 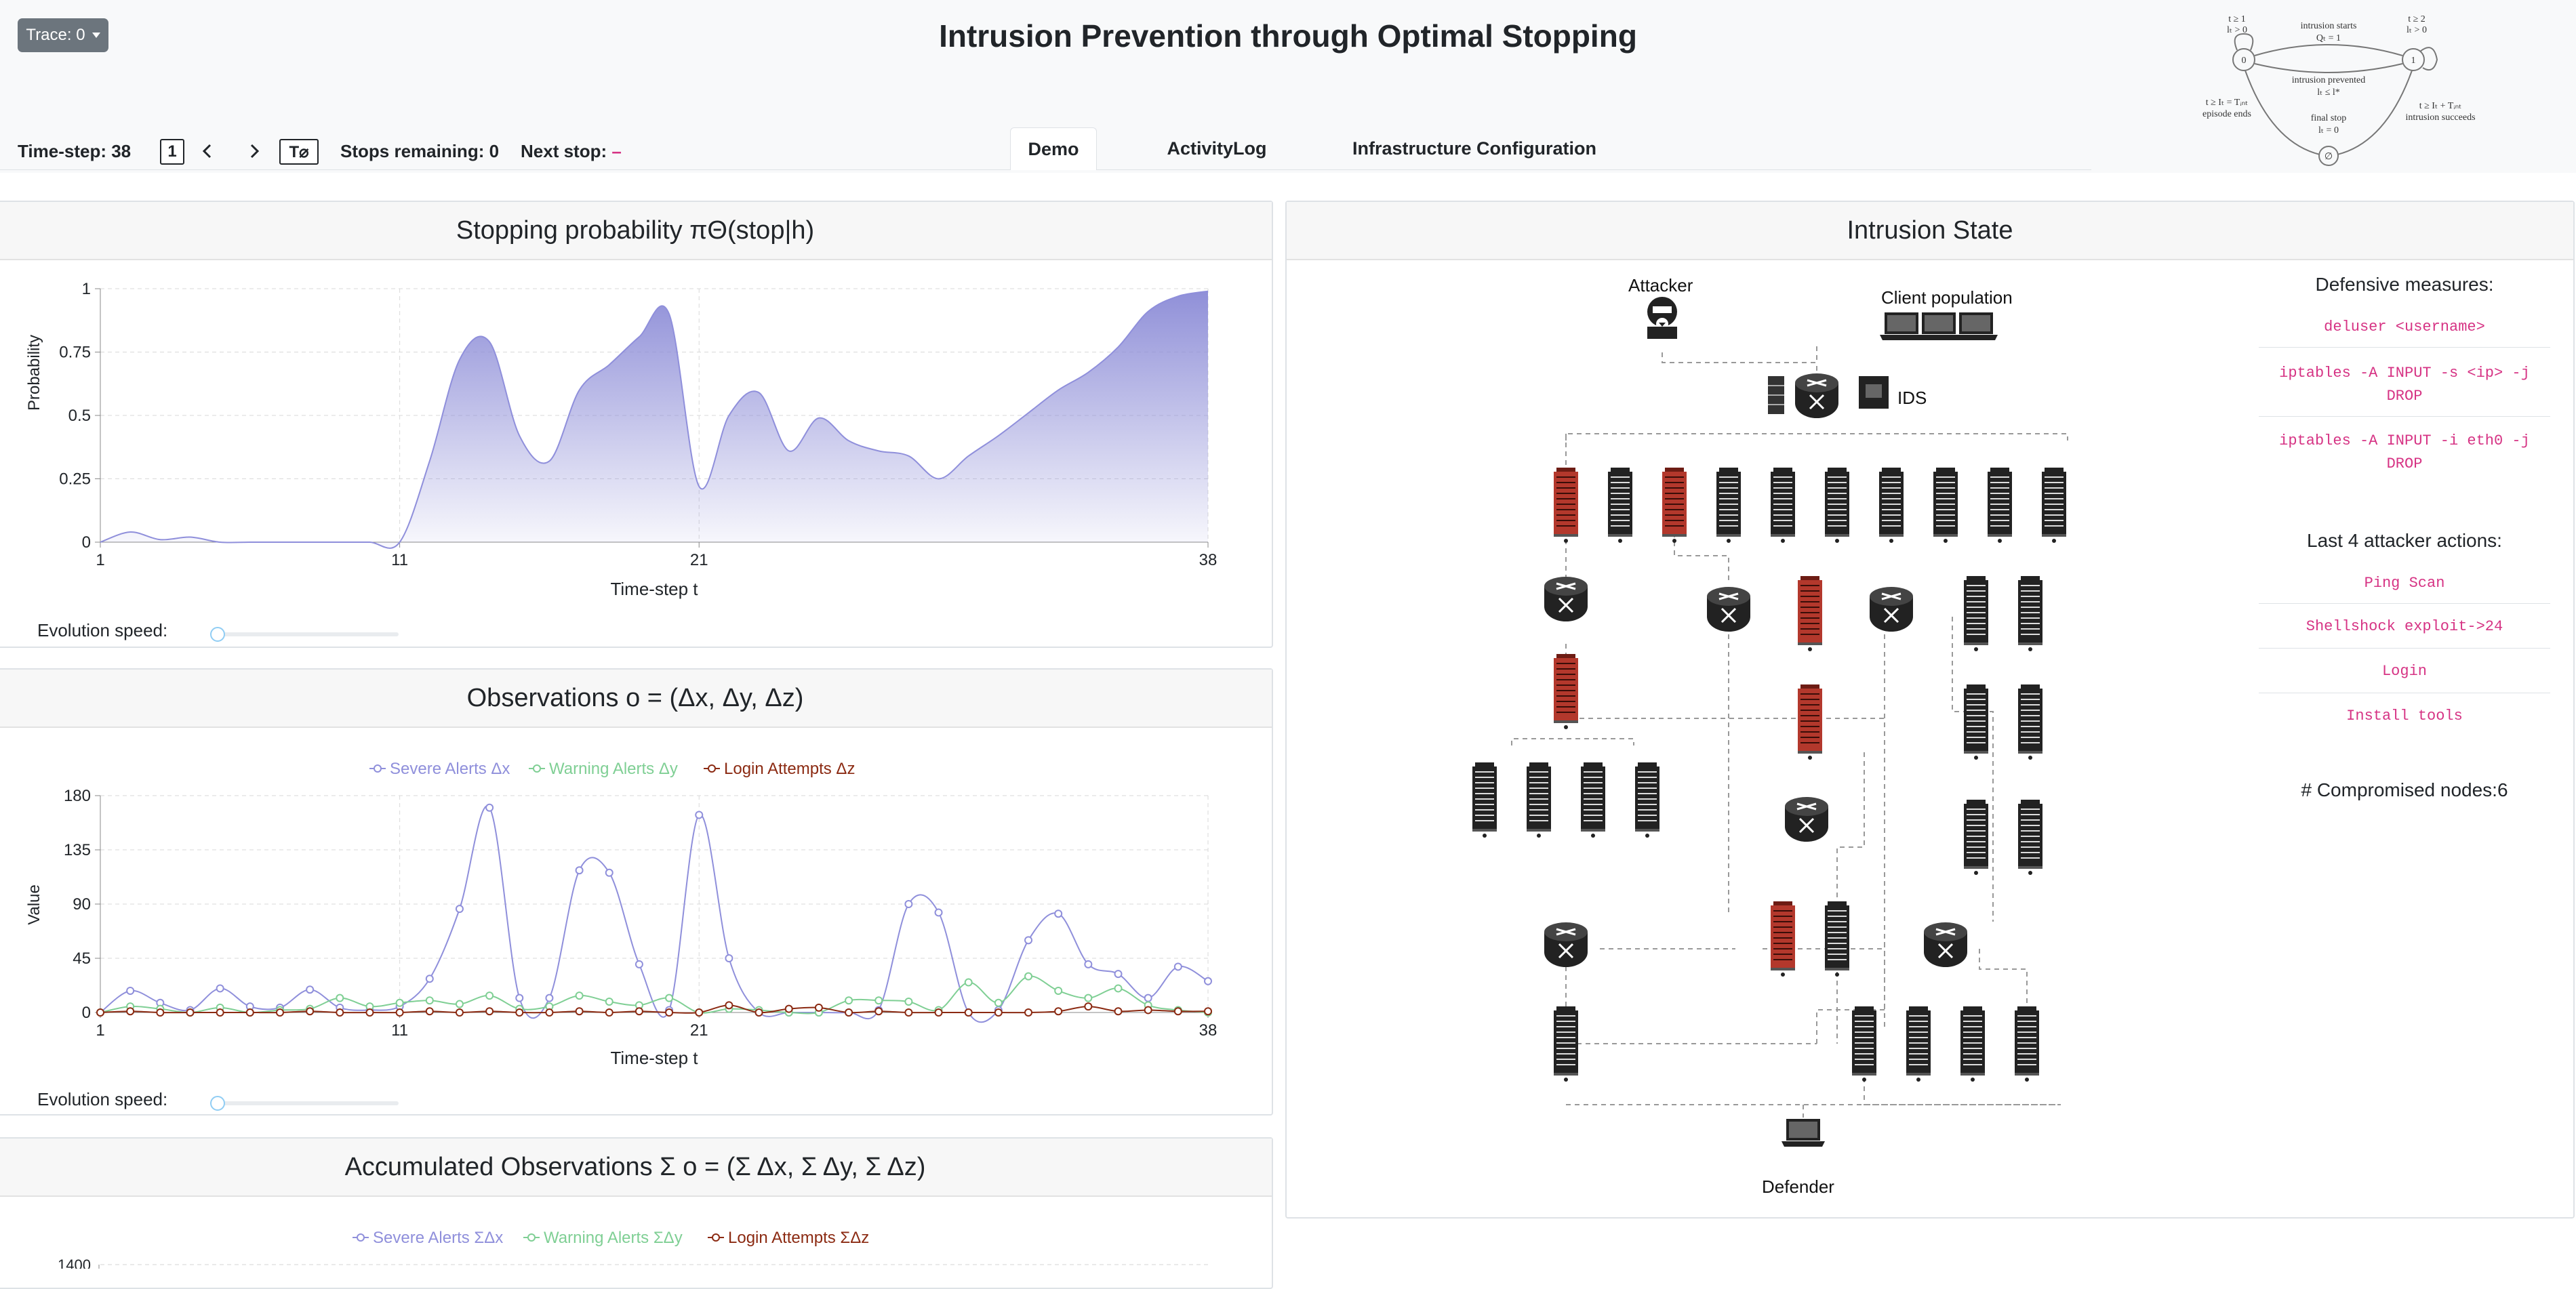 What do you see at coordinates (1810, 505) in the screenshot?
I see `server-row-top` at bounding box center [1810, 505].